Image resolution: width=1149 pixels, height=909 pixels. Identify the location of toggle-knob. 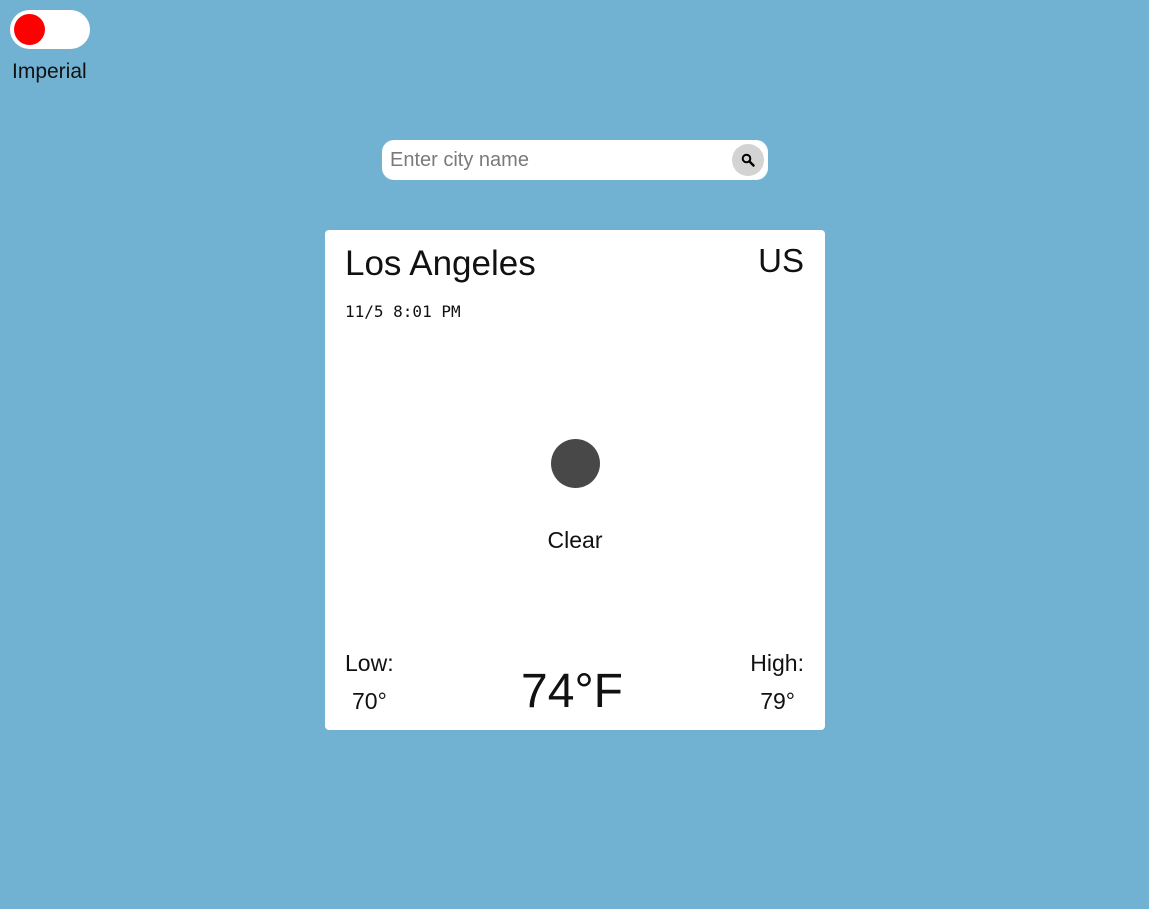
(29, 29).